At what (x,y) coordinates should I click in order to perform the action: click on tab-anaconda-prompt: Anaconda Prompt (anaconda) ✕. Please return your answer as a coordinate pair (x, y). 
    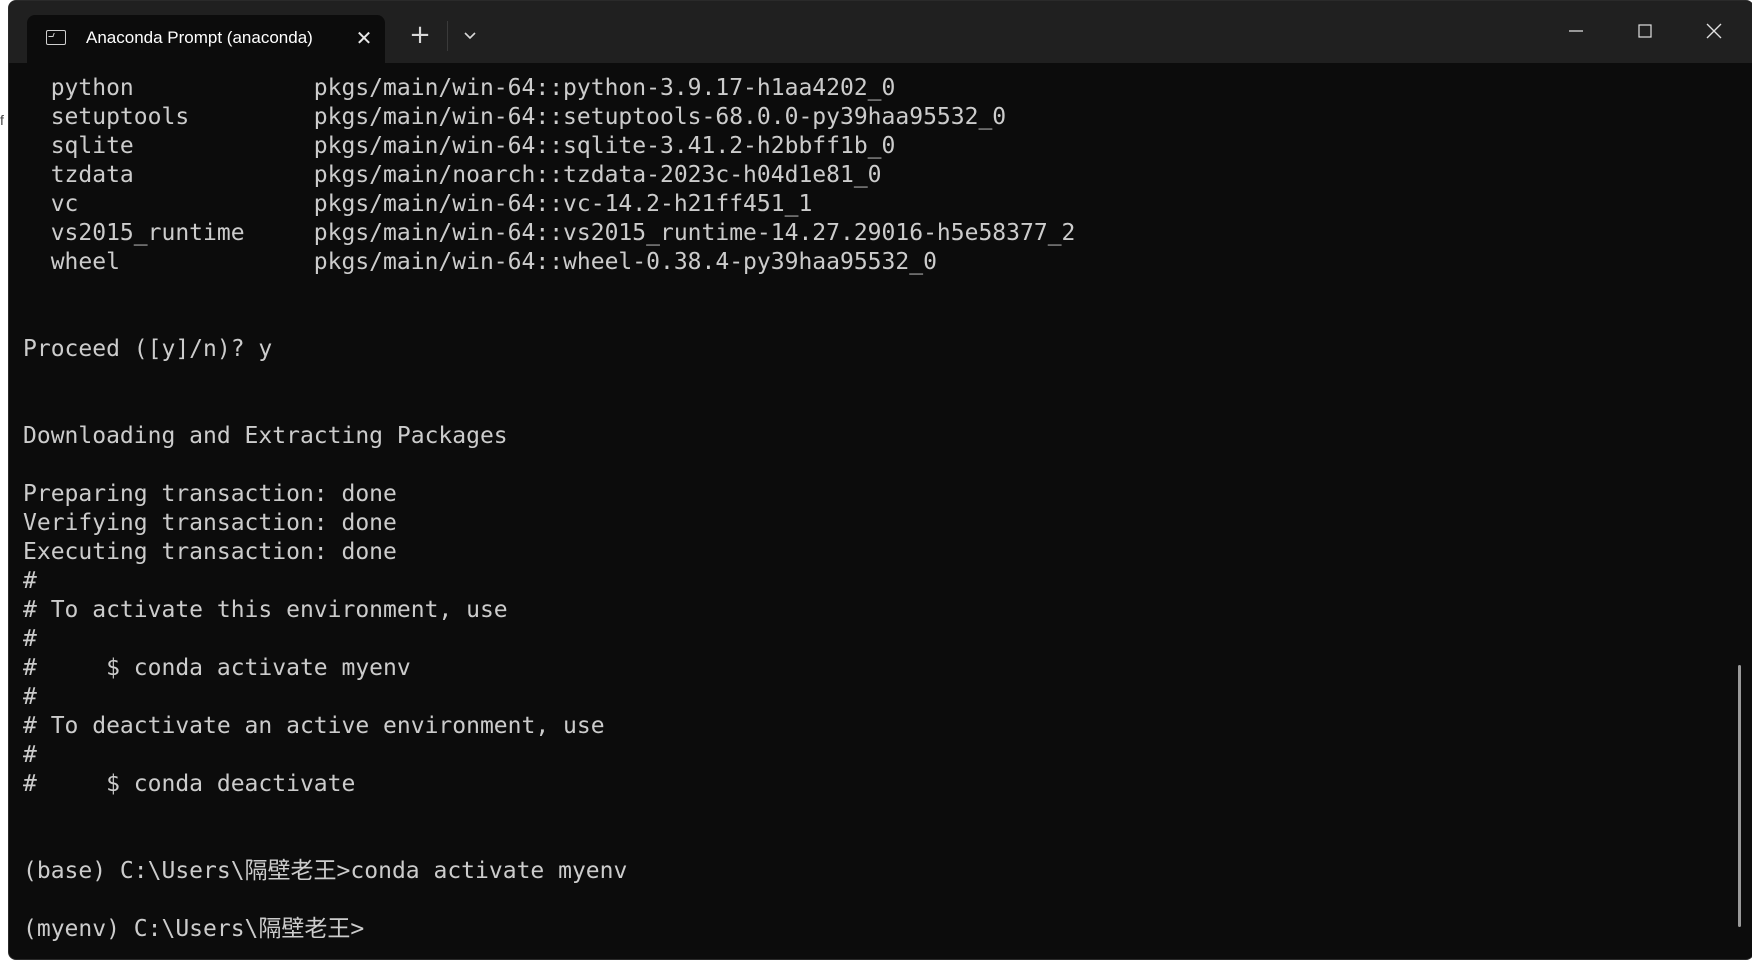
    Looking at the image, I should click on (206, 39).